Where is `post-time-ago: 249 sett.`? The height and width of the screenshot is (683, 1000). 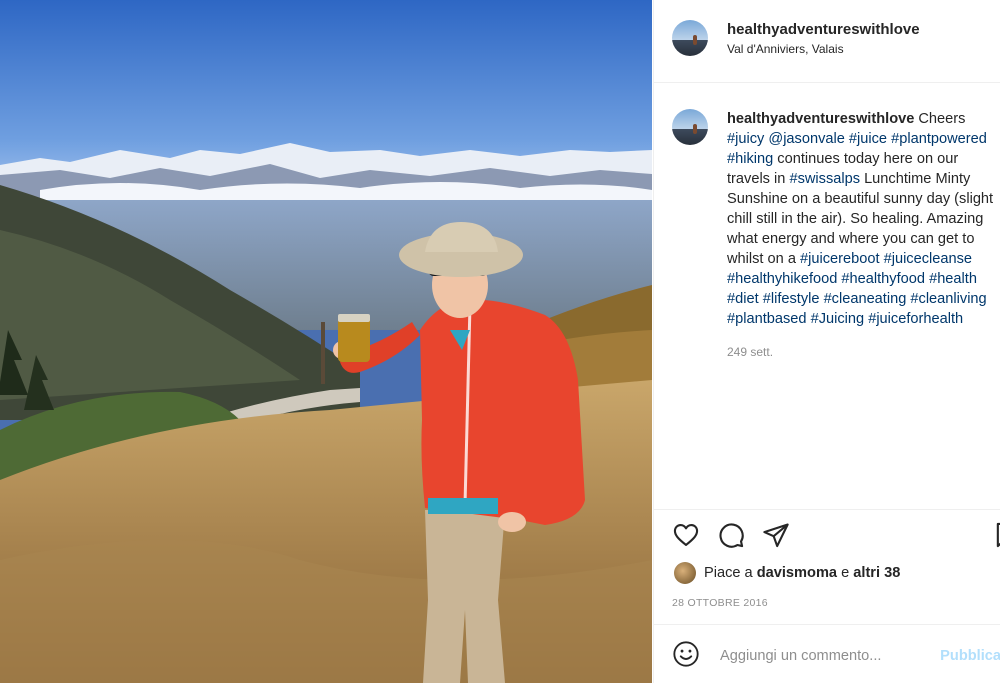 post-time-ago: 249 sett. is located at coordinates (863, 352).